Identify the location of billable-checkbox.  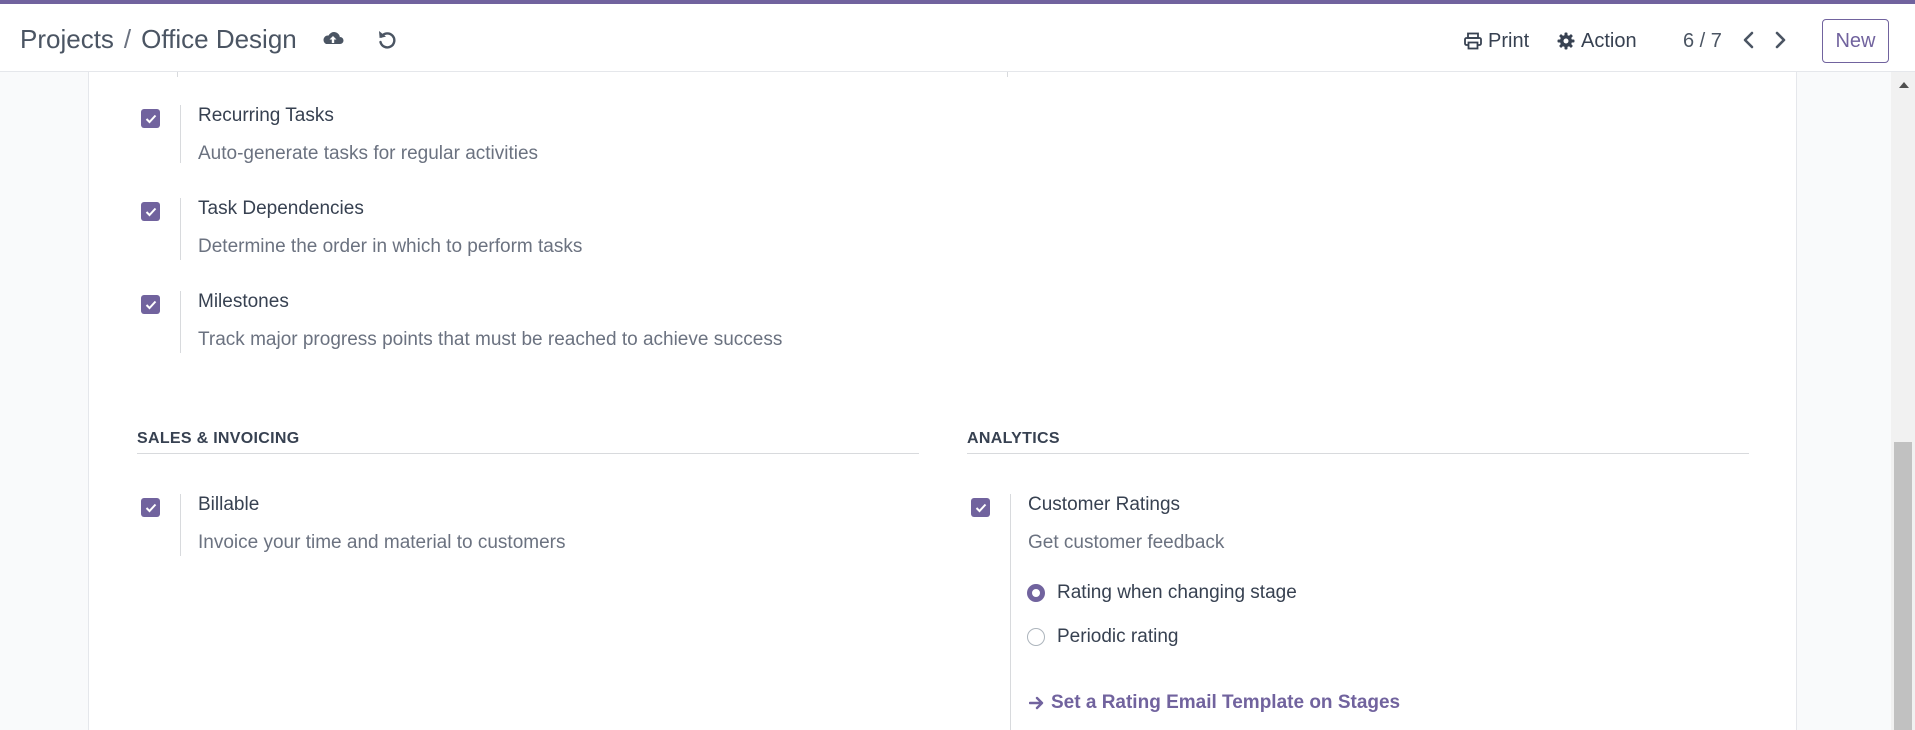
(150, 507).